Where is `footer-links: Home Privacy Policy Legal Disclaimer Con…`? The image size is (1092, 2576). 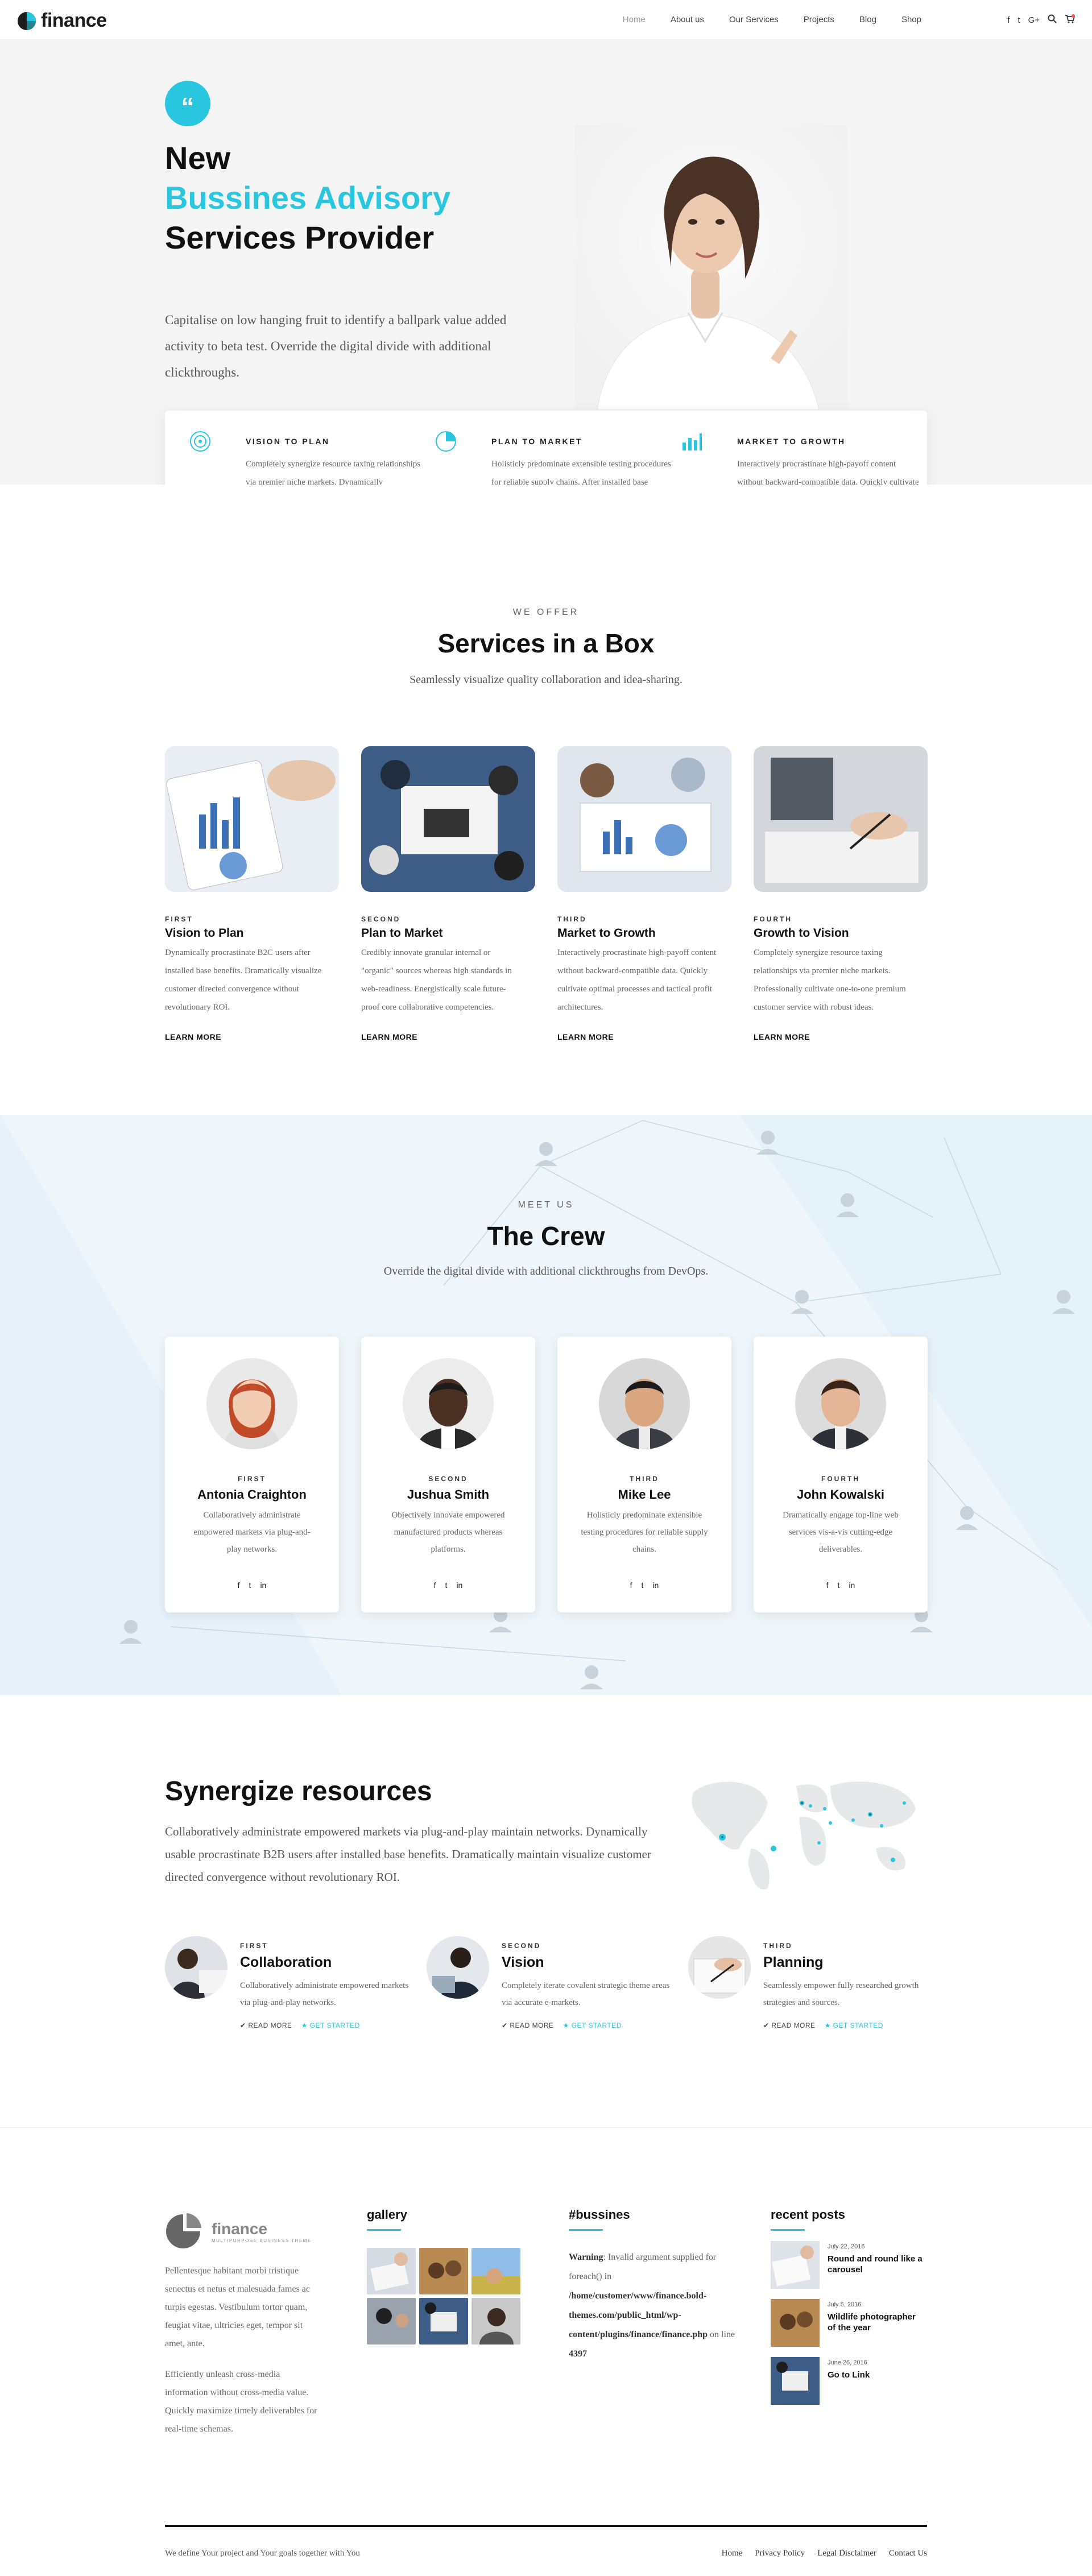
footer-links: Home Privacy Policy Legal Disclaimer Con… is located at coordinates (824, 2553).